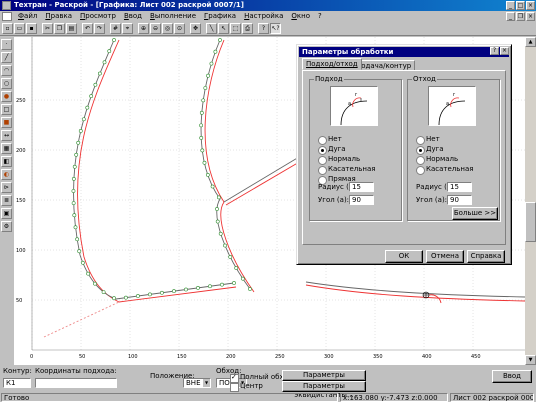 Image resolution: width=536 pixels, height=402 pixels. What do you see at coordinates (220, 16) in the screenshot?
I see `menu-graphics: Графика` at bounding box center [220, 16].